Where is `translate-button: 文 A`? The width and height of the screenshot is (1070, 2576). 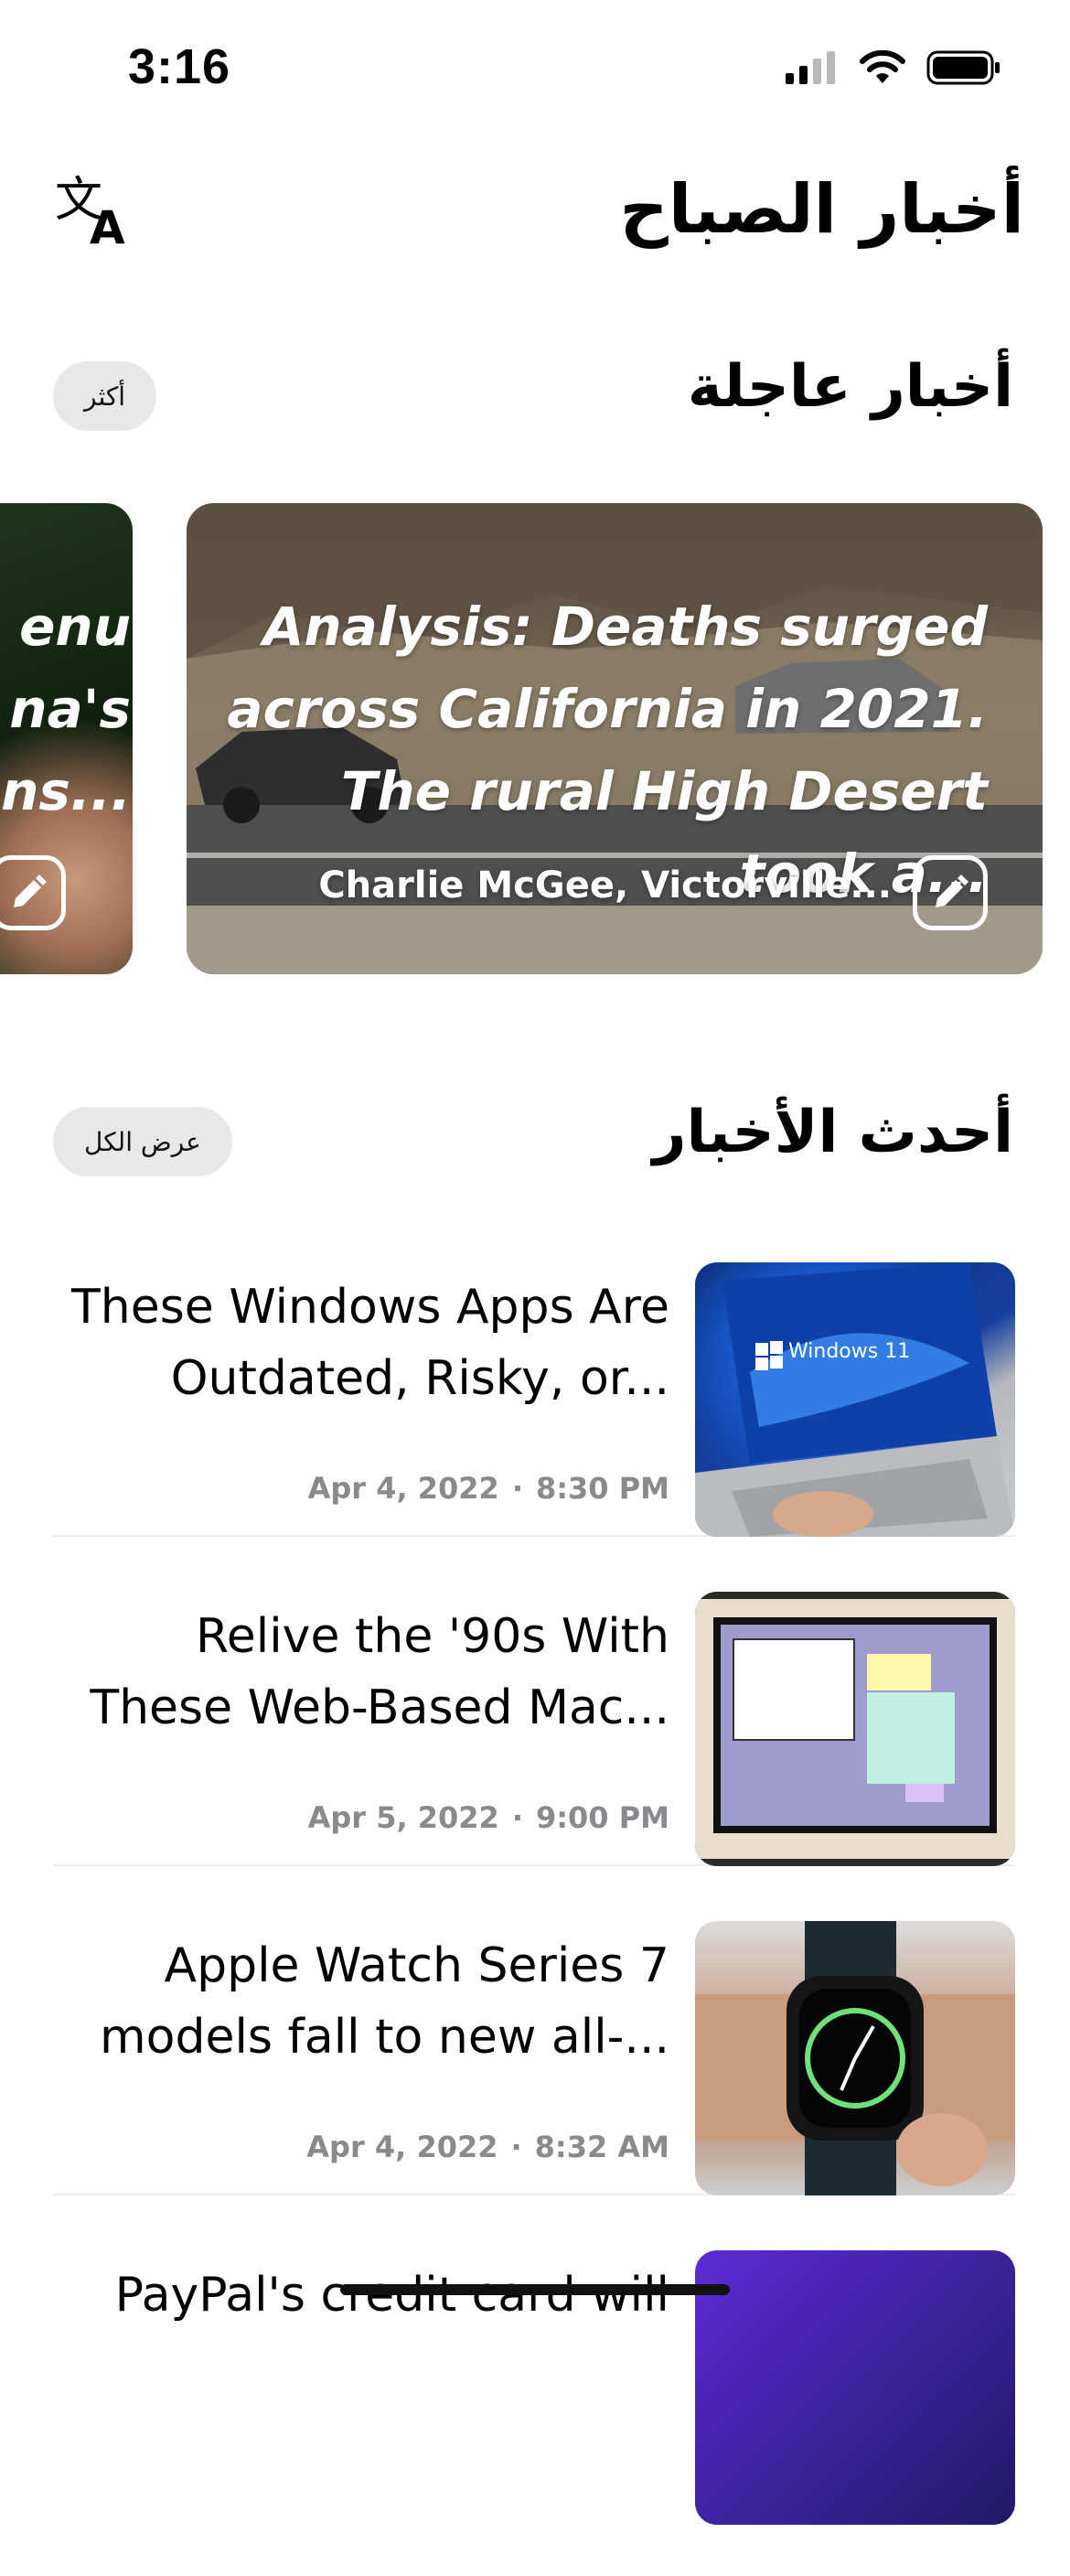 translate-button: 文 A is located at coordinates (94, 210).